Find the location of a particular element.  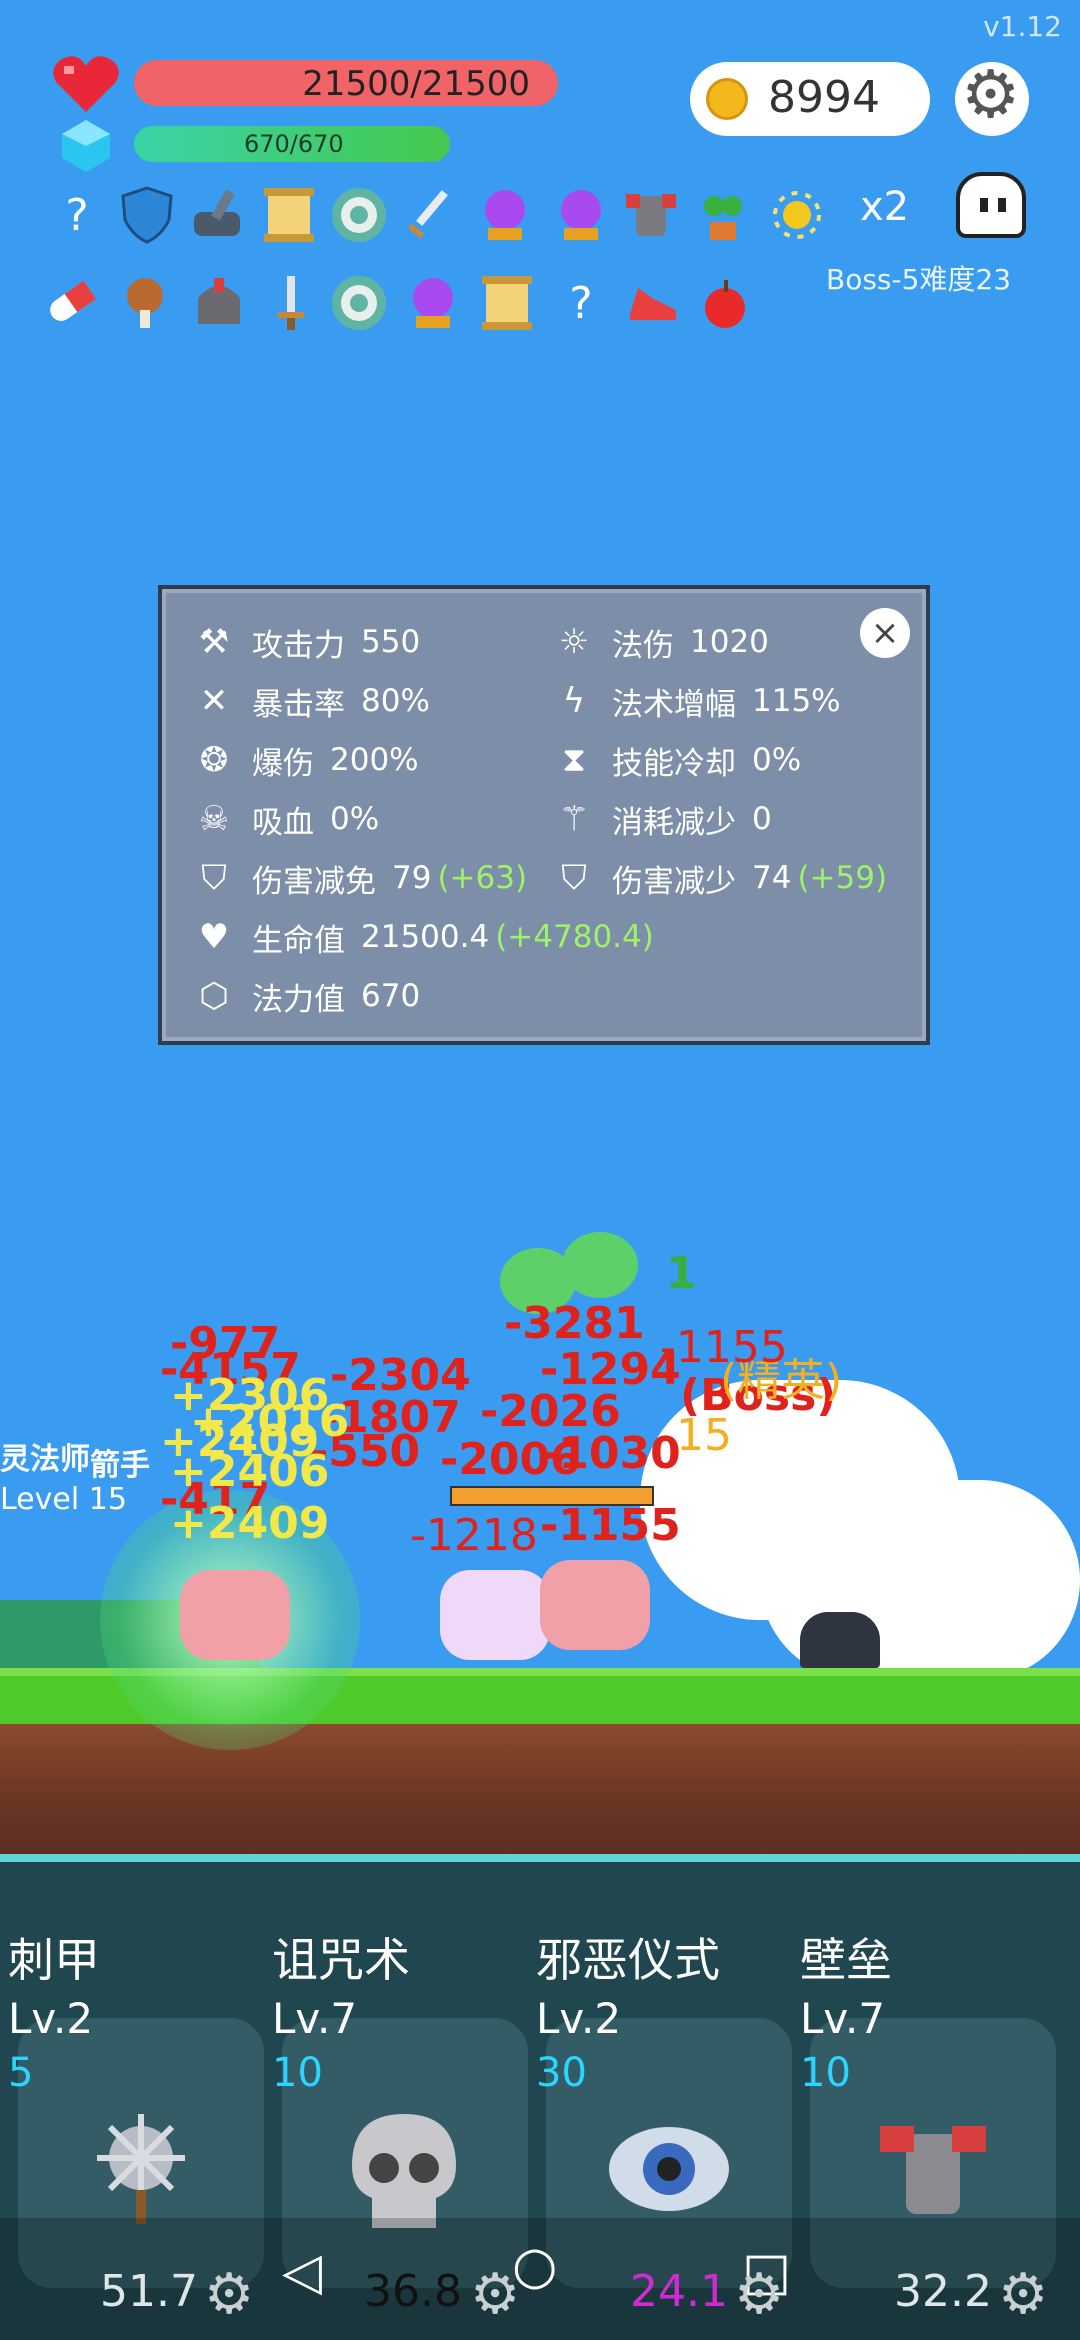

crosshair-icon: ✕ is located at coordinates (214, 701).